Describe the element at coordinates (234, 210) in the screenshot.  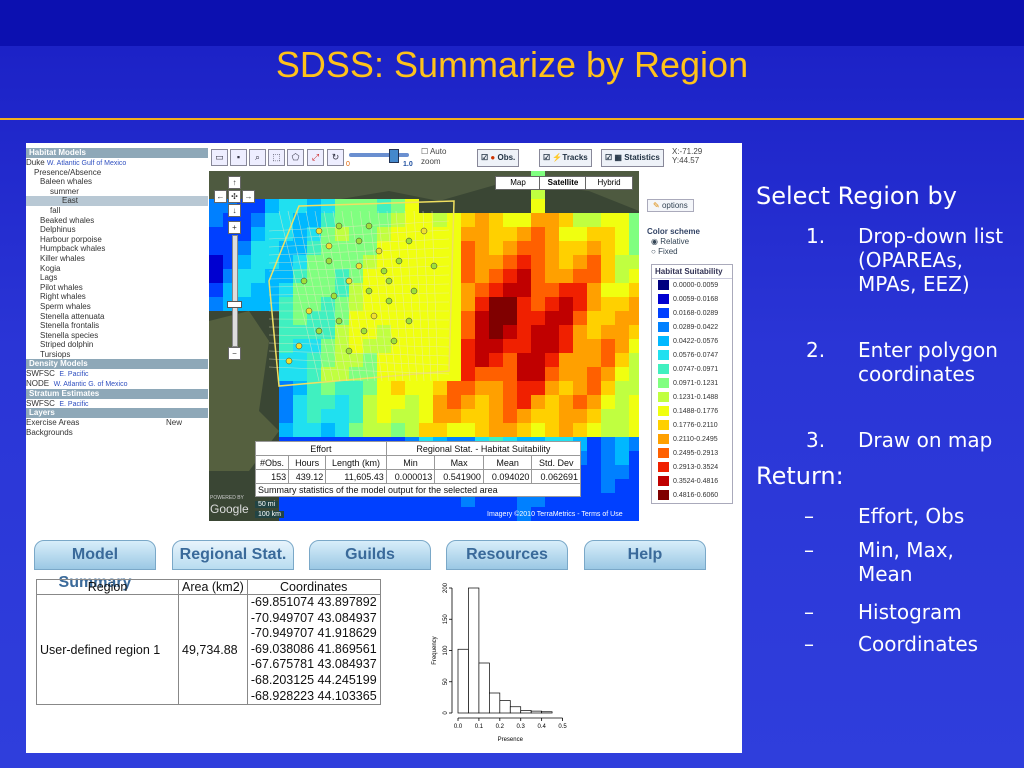
I see `pan-down-icon: ↓` at that location.